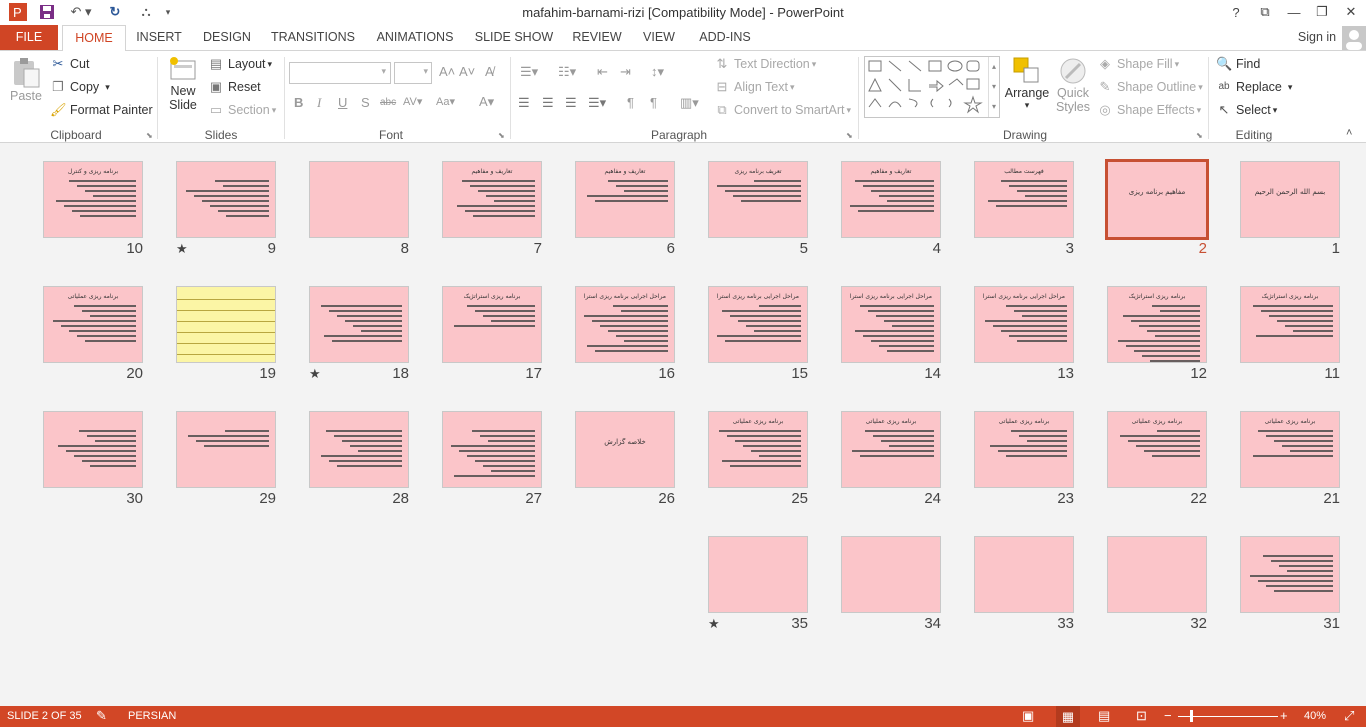 This screenshot has width=1366, height=727. I want to click on shape-effects-button: ◎ Shape Effects ▾, so click(1149, 110).